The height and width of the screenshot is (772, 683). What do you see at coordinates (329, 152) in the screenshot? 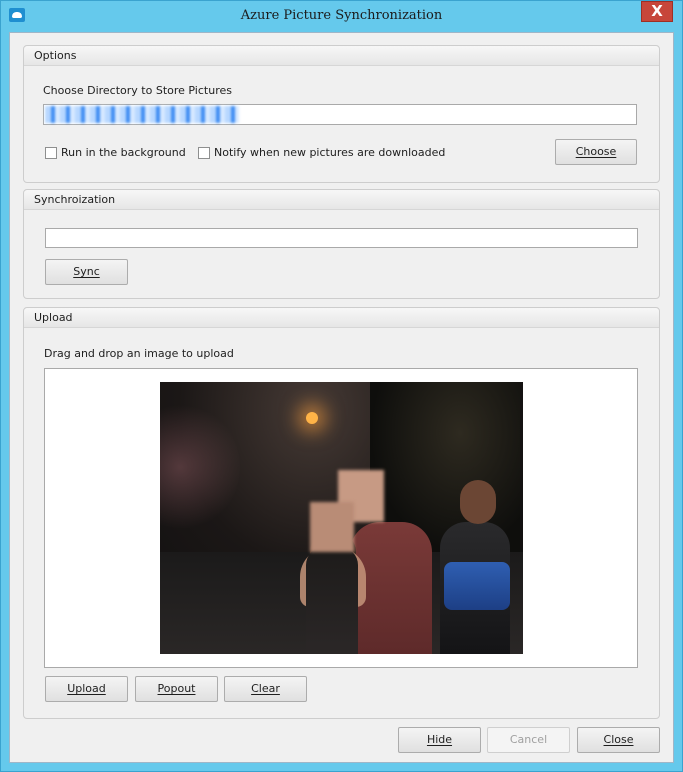
I see `notify-label: Notify when new pictures are downloaded` at bounding box center [329, 152].